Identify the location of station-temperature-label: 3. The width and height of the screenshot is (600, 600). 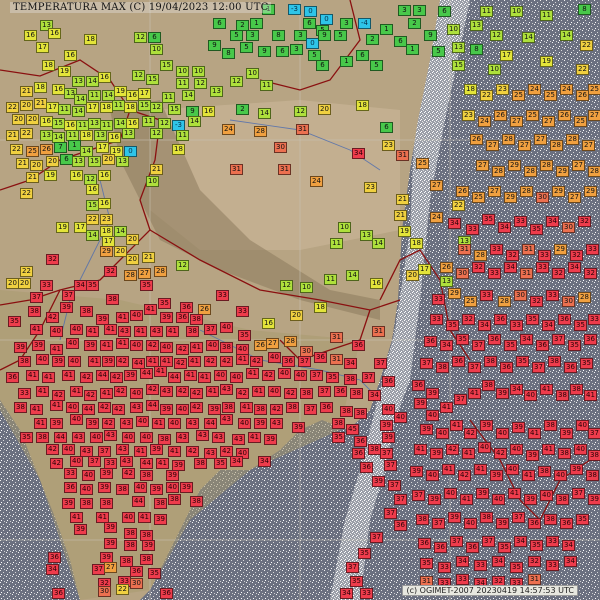
(404, 10).